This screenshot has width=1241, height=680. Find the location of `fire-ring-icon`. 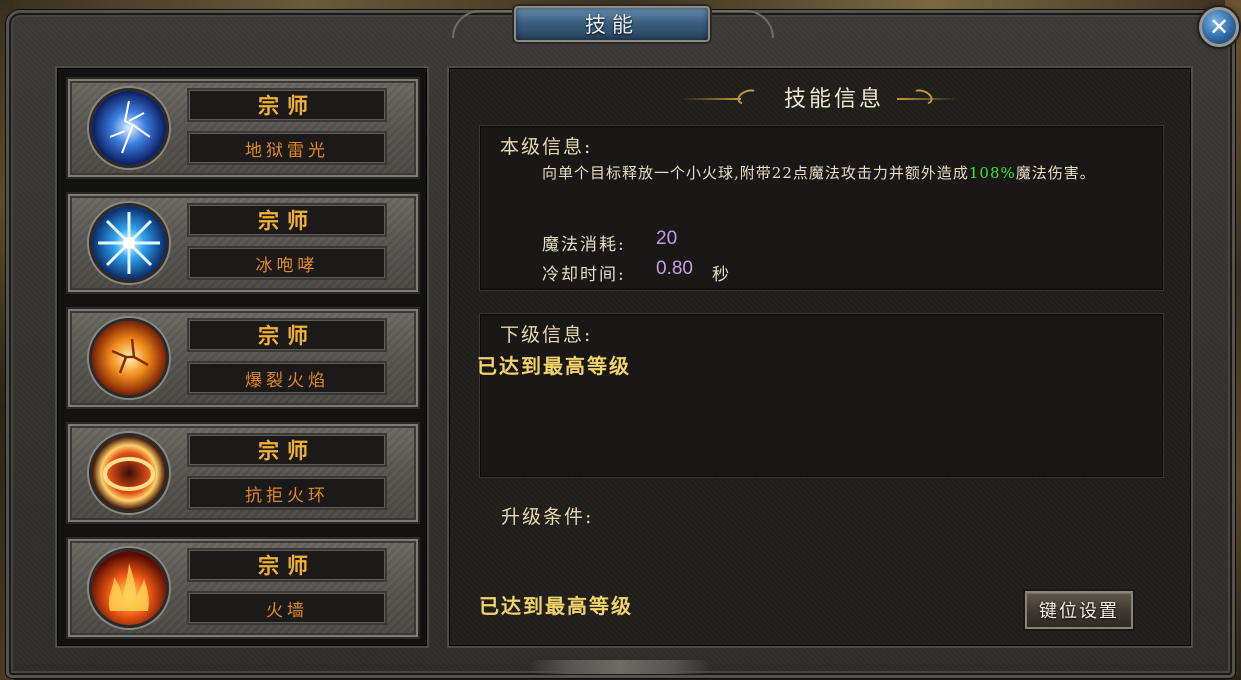

fire-ring-icon is located at coordinates (129, 473).